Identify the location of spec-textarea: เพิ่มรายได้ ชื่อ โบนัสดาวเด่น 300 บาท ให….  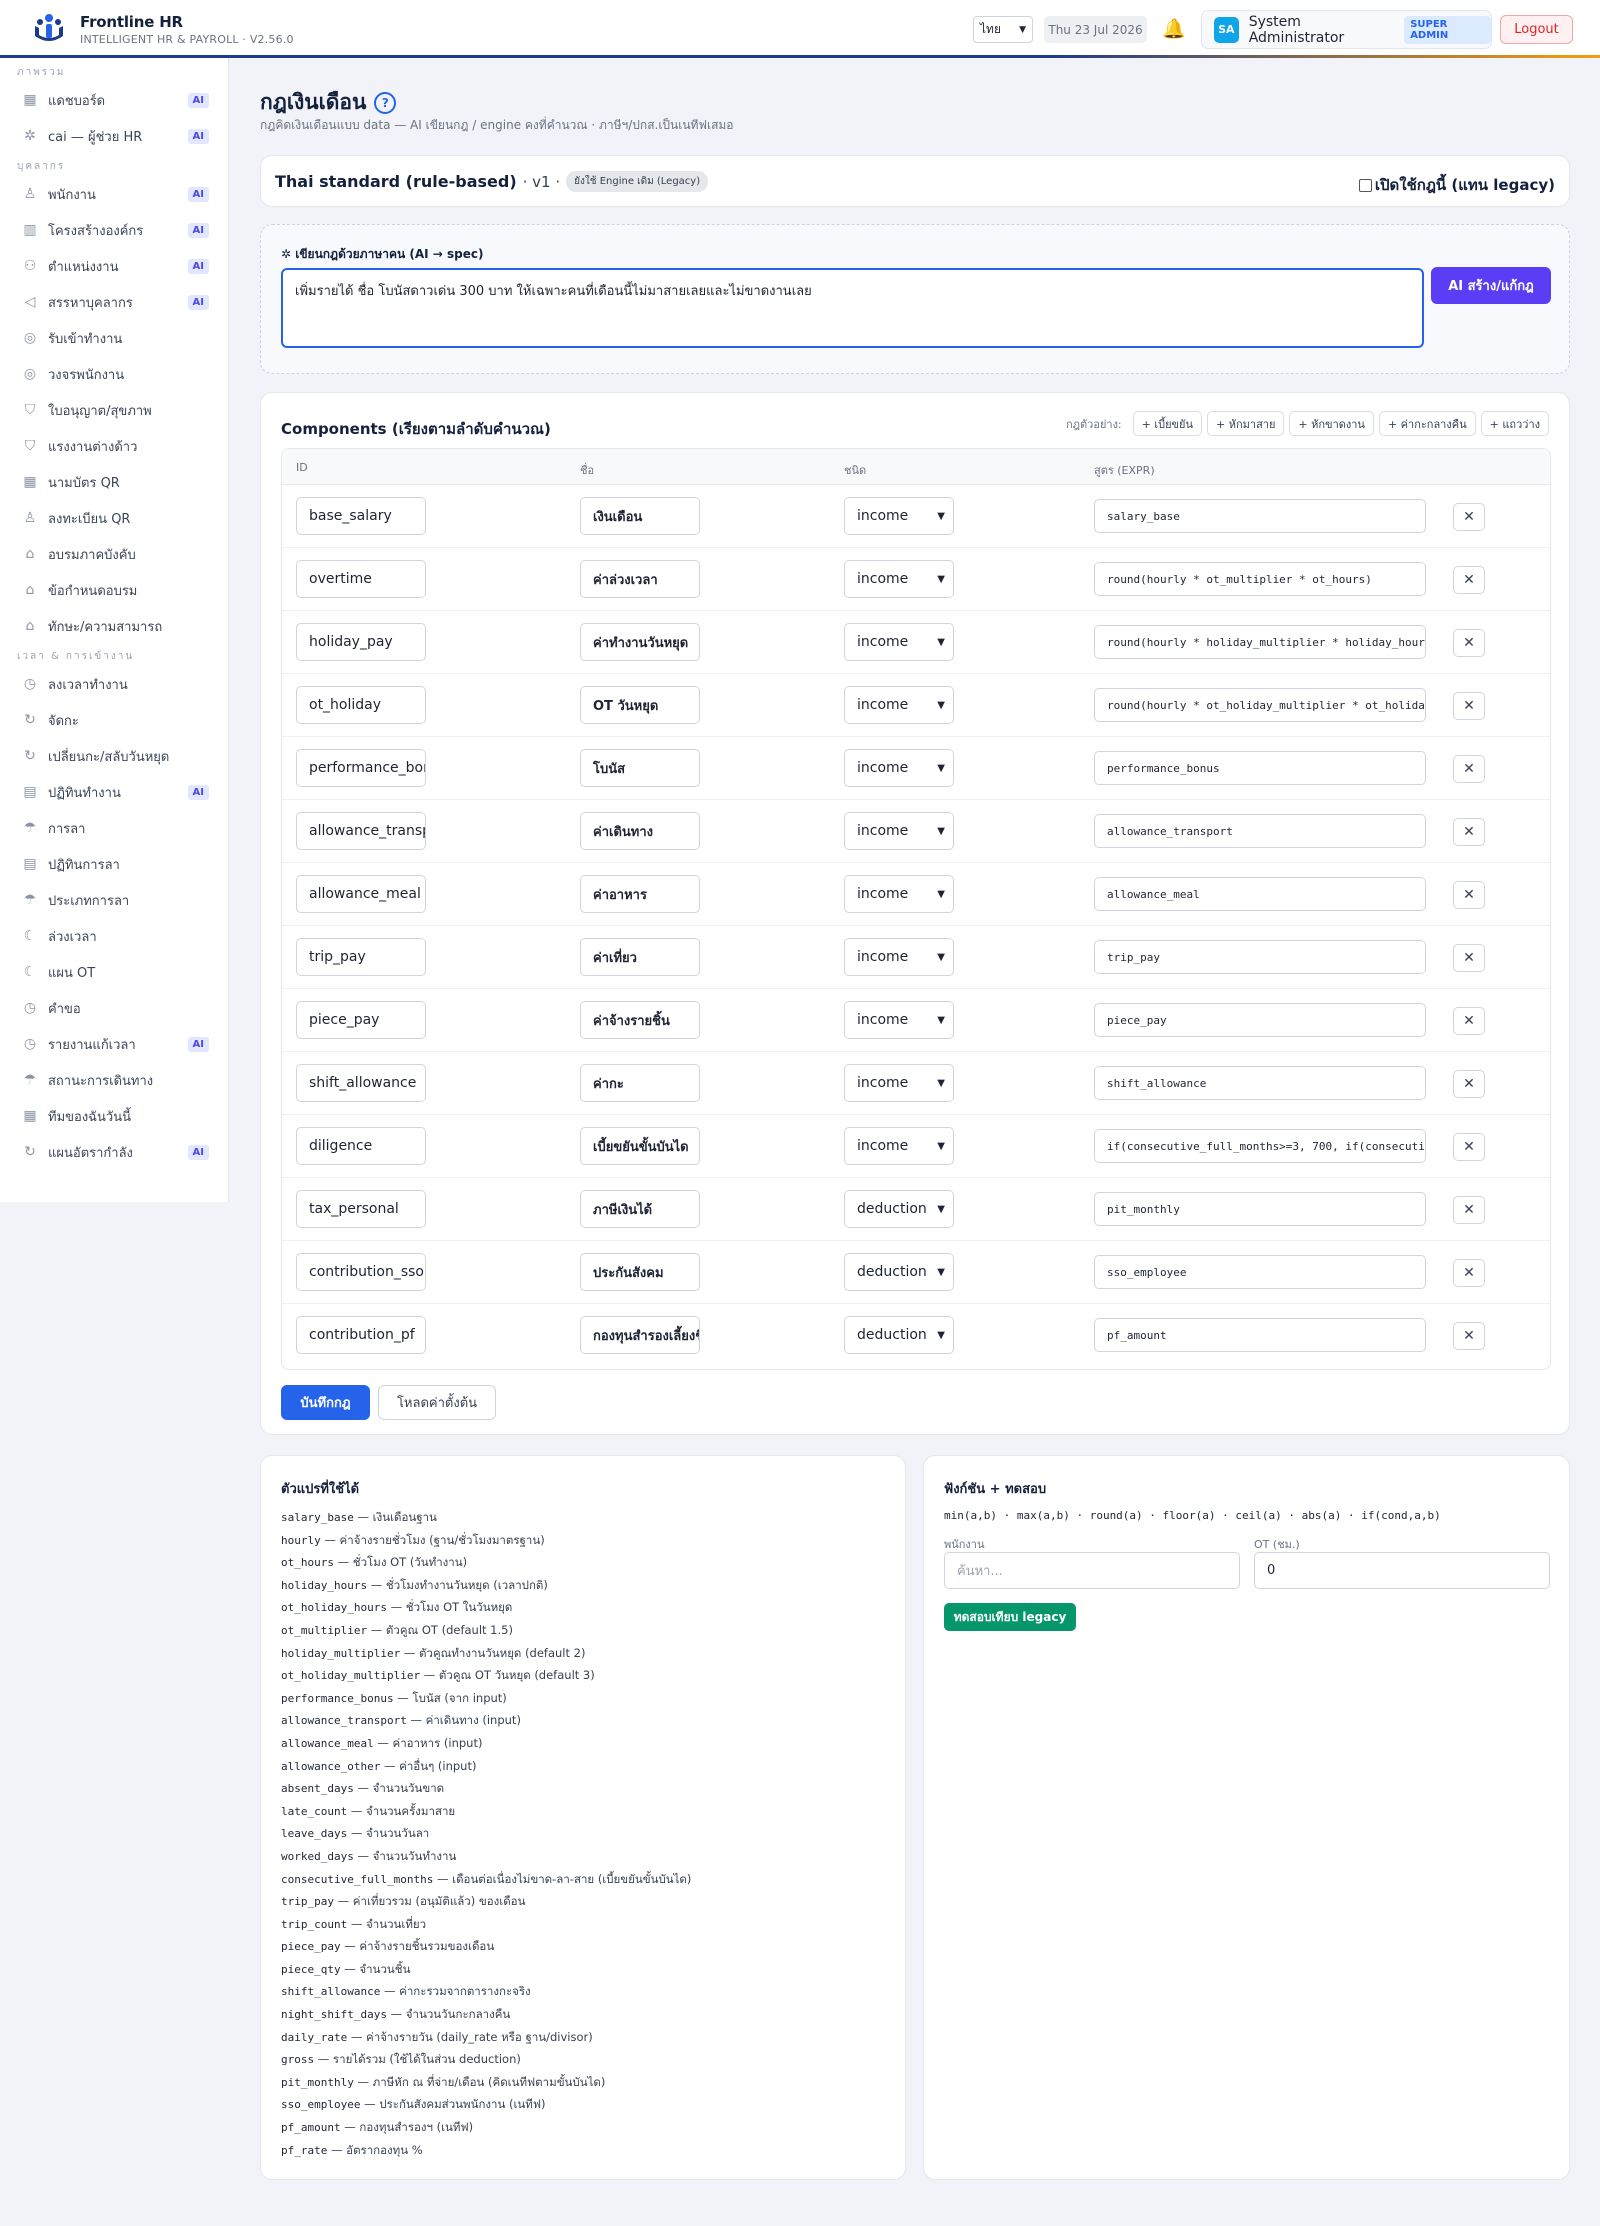
(852, 308).